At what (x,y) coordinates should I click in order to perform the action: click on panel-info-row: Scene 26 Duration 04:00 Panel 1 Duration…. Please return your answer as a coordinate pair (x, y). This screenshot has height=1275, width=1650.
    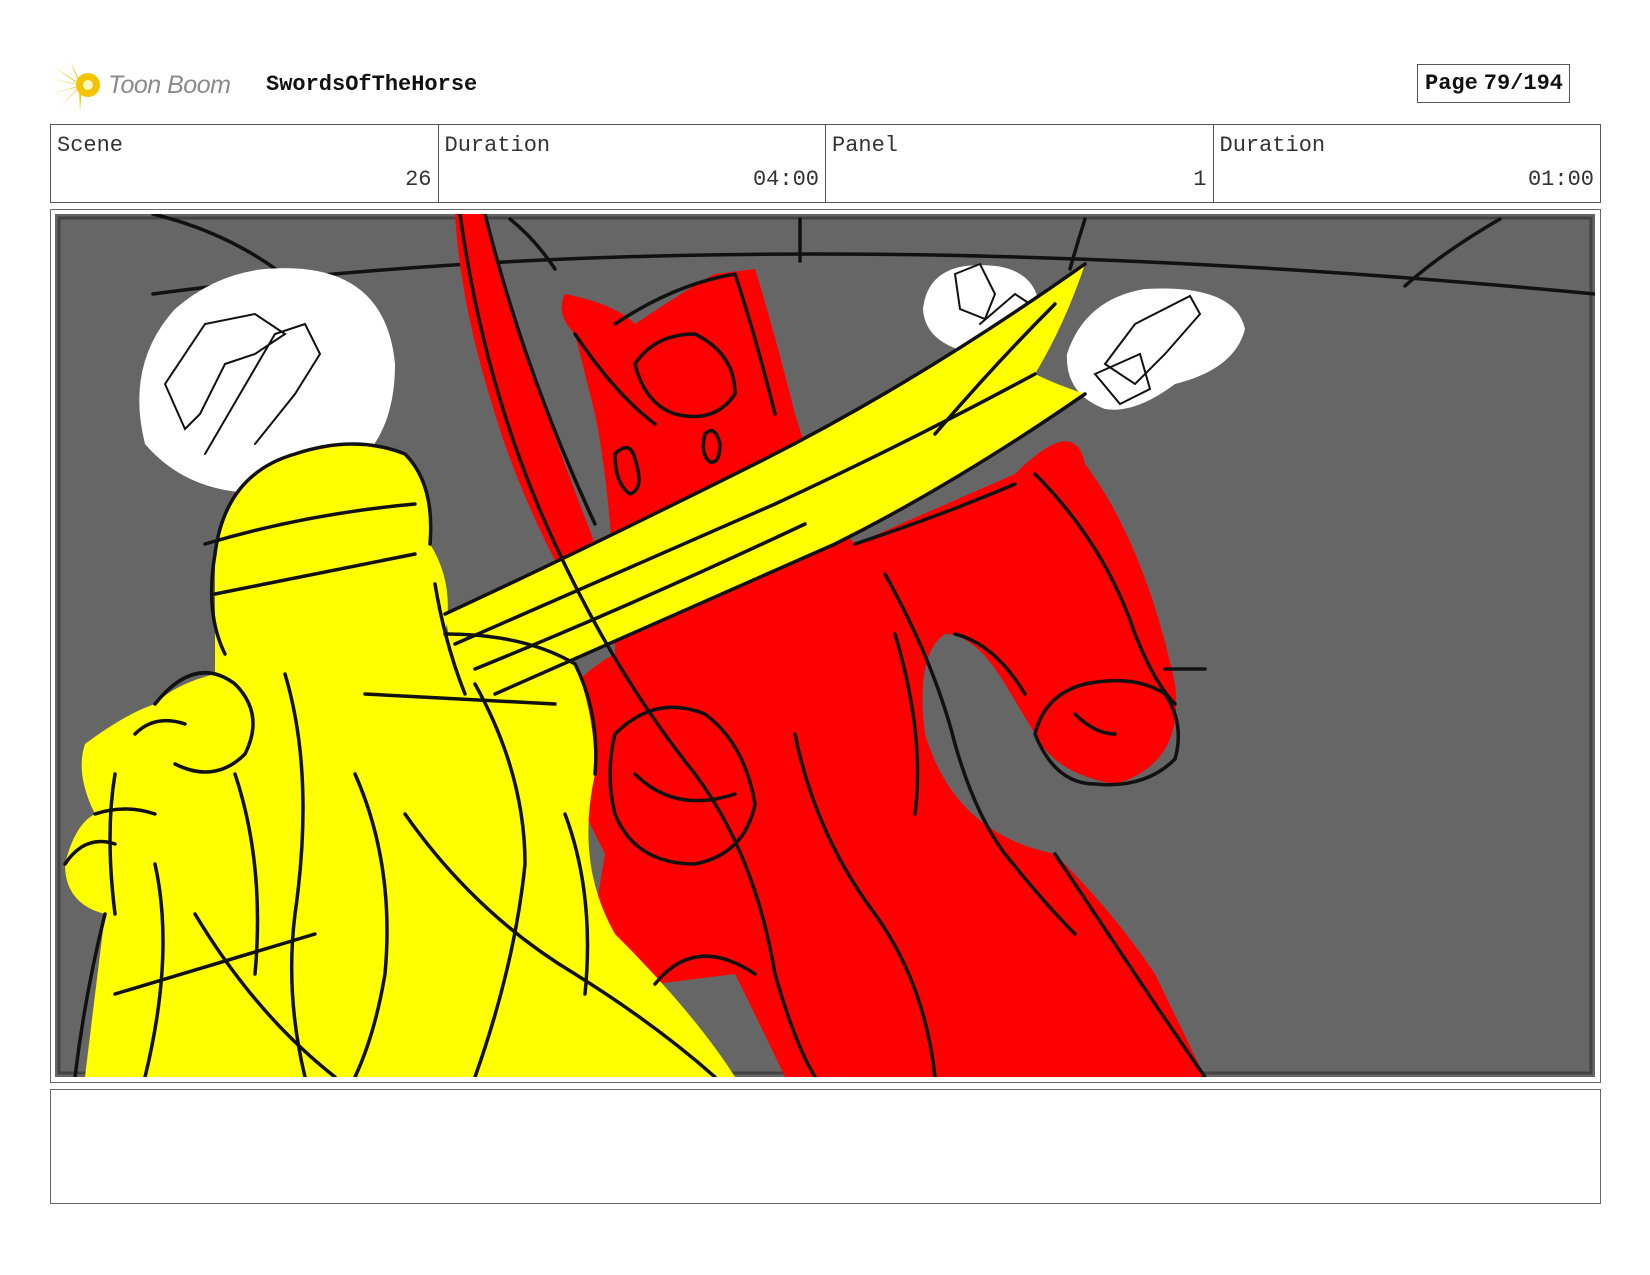
    Looking at the image, I should click on (825, 163).